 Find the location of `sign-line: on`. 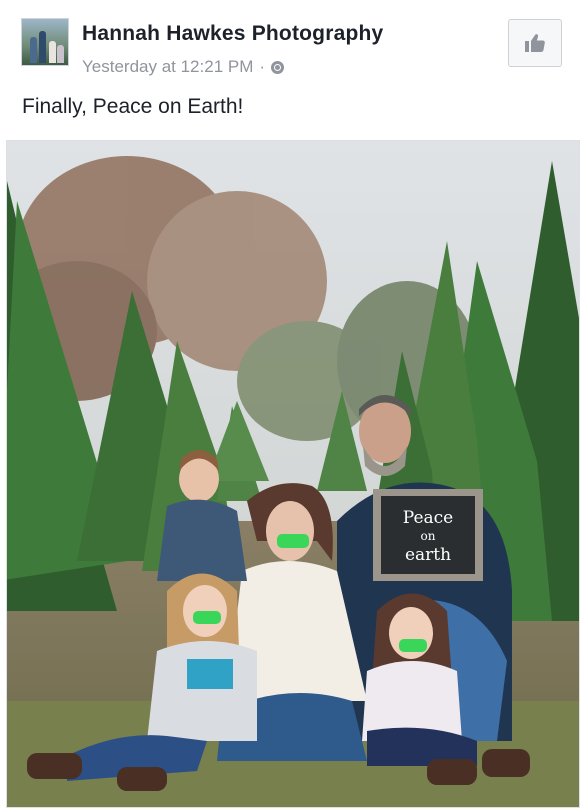

sign-line: on is located at coordinates (428, 536).